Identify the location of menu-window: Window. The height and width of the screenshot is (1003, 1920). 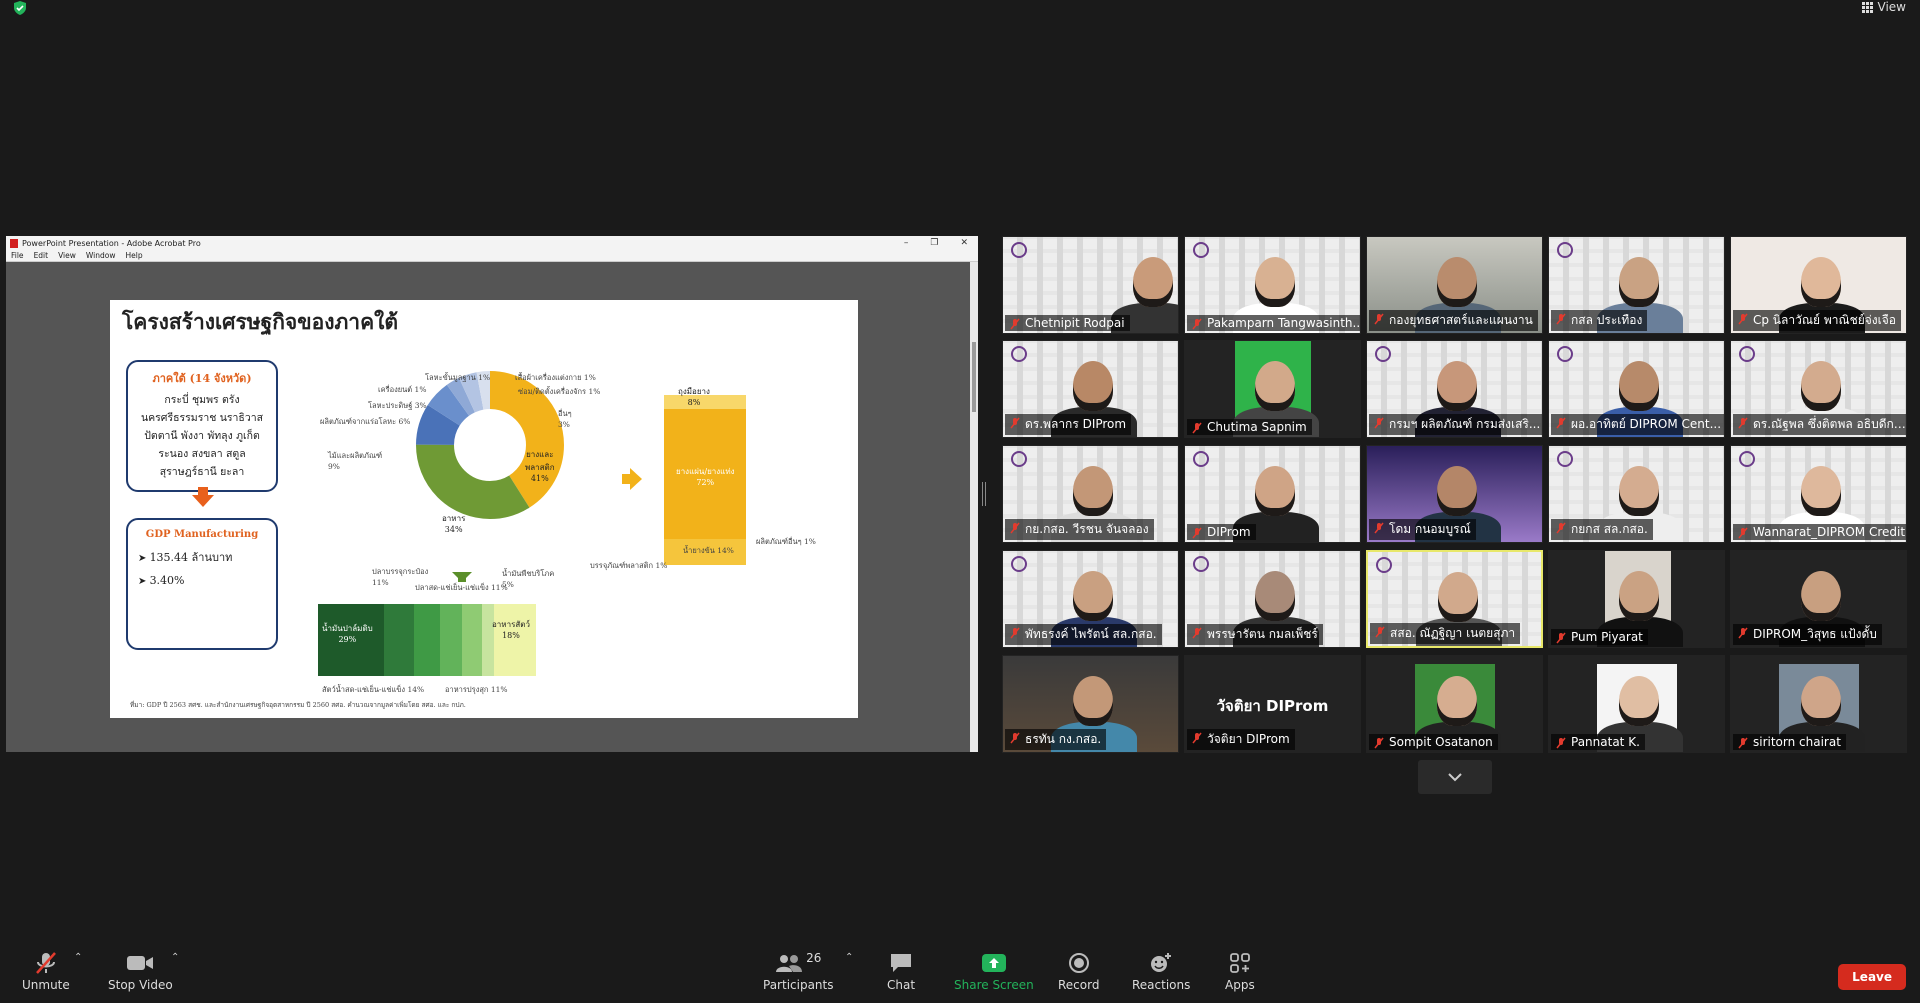
(100, 255).